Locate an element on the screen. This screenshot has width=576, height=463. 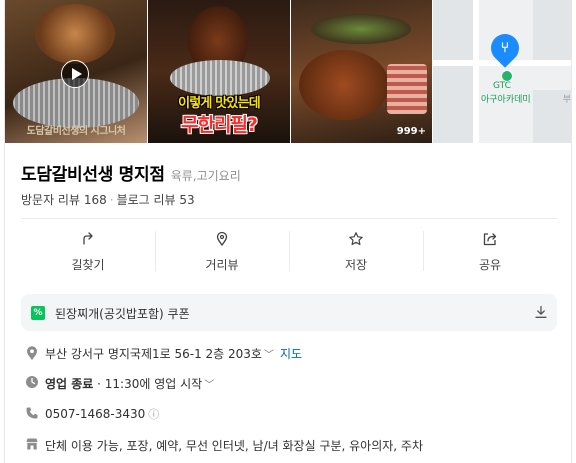
directions-button: 길찾기 is located at coordinates (88, 250).